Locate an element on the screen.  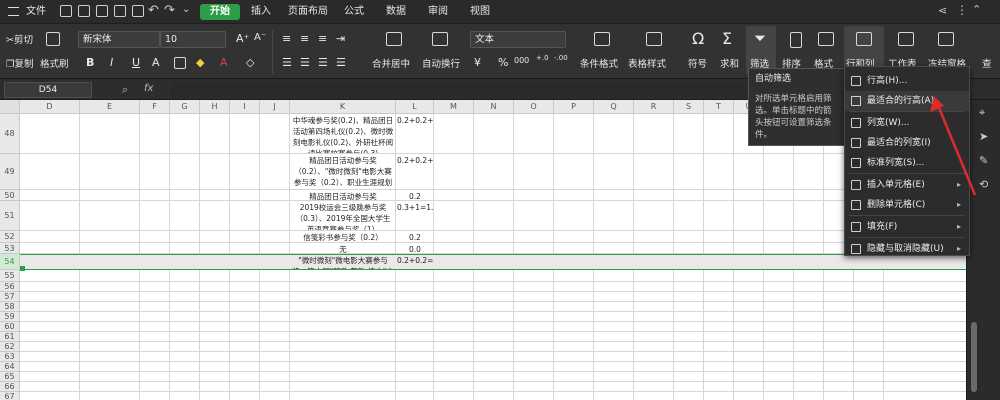
fx-label: fx is located at coordinates (148, 88).